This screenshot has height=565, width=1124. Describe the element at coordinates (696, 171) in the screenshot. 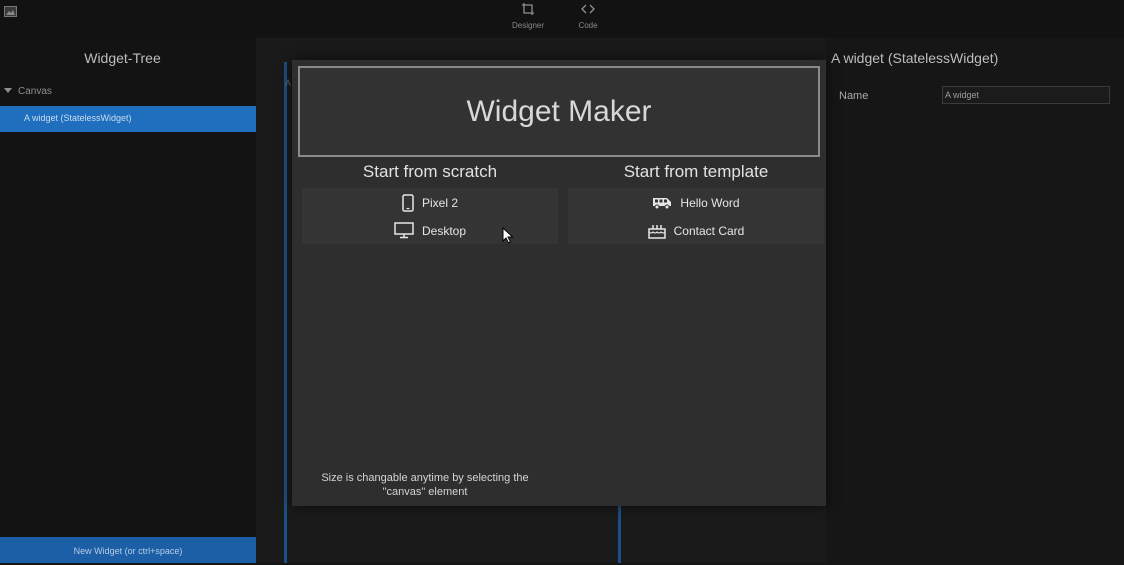

I see `template-heading: Start from template` at that location.